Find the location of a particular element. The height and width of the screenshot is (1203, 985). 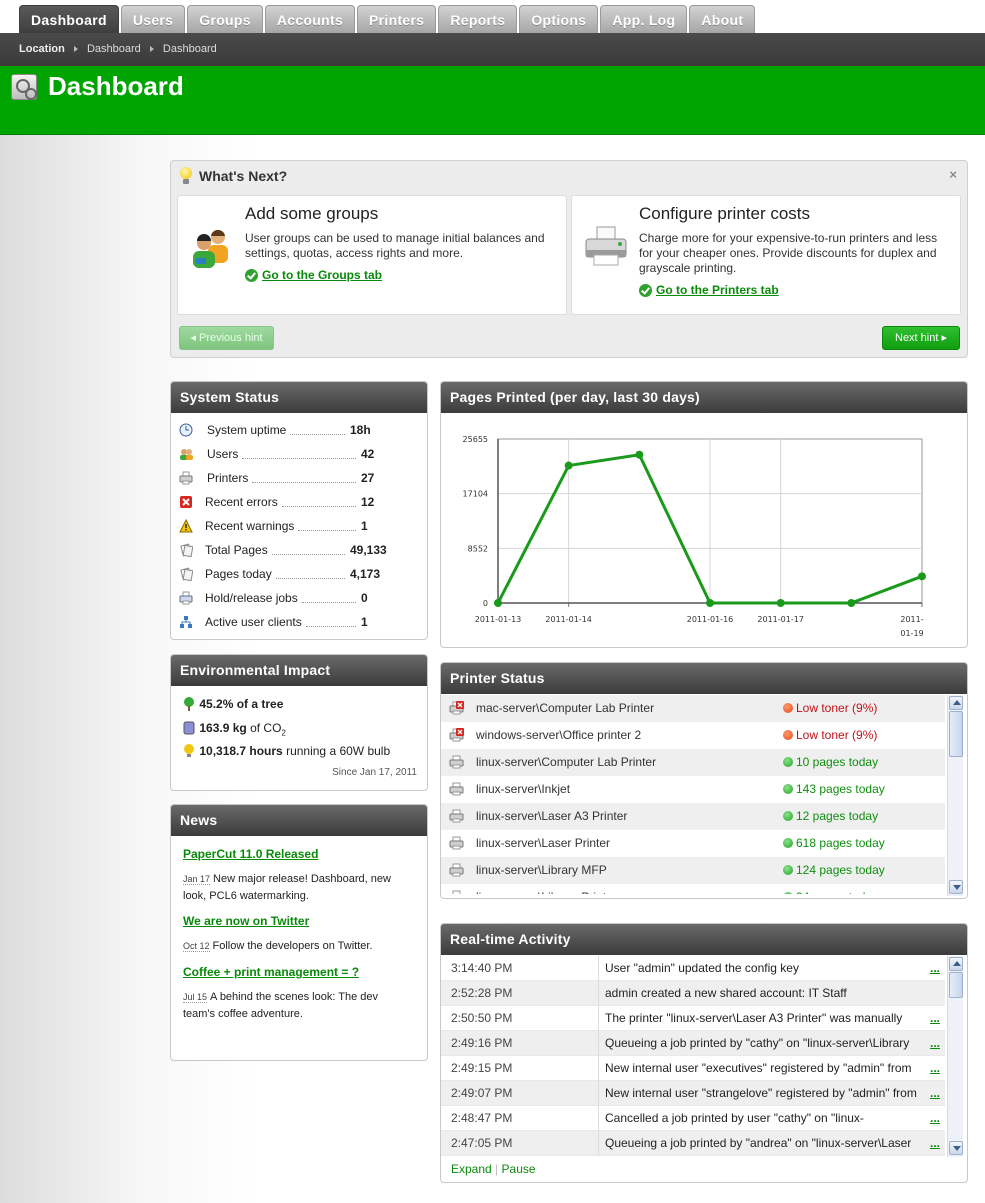

printer-status-row: linux-server\Library MFP 124 pages today is located at coordinates (693, 870).